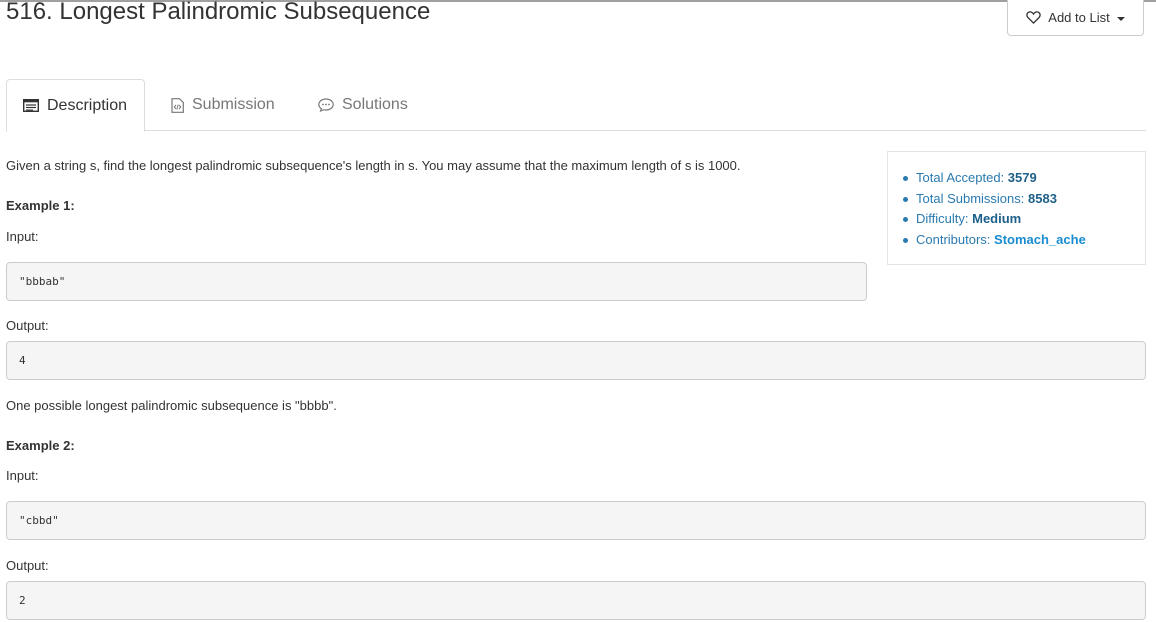 The width and height of the screenshot is (1156, 622). I want to click on difficulty-value: Medium, so click(997, 218).